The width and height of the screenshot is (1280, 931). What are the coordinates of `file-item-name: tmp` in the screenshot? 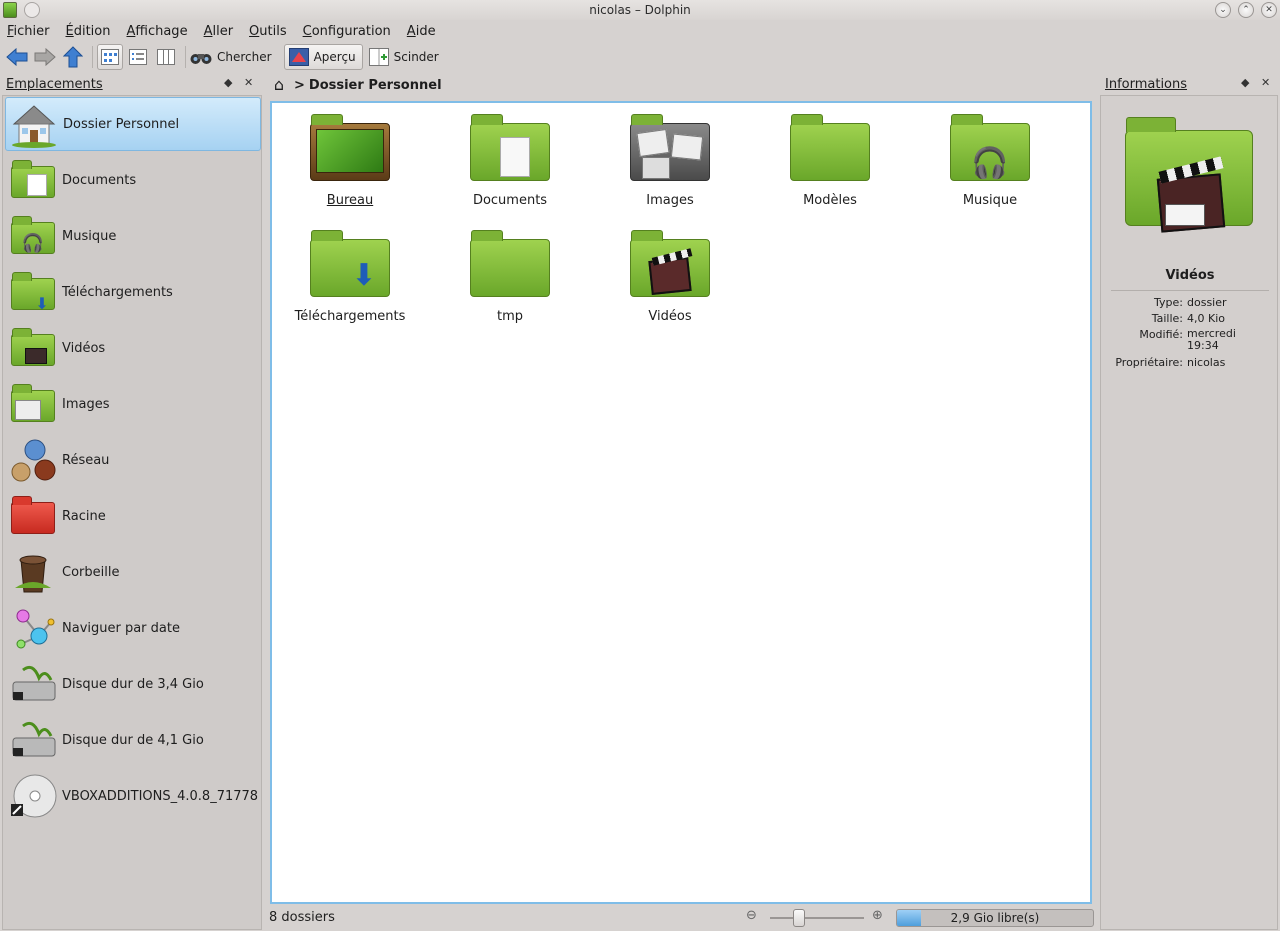 It's located at (509, 316).